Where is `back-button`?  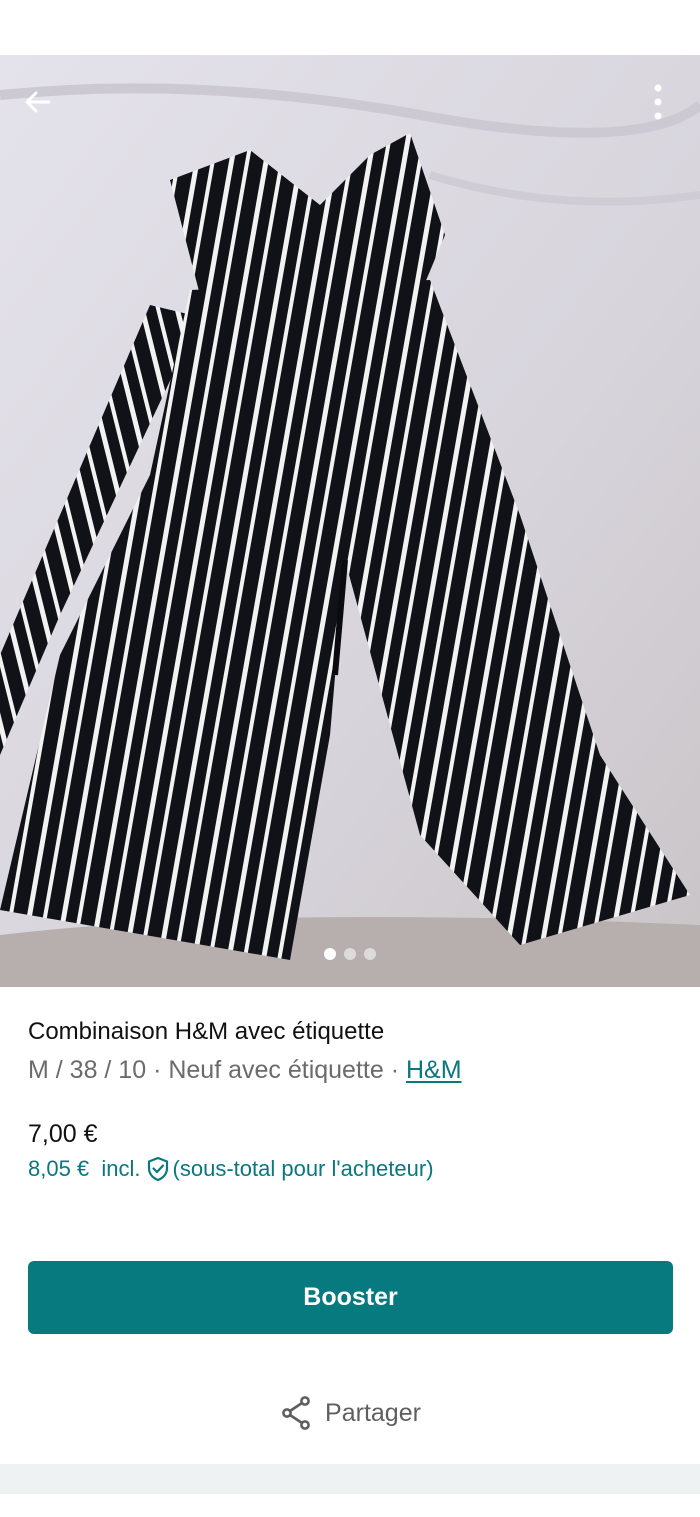
back-button is located at coordinates (38, 102).